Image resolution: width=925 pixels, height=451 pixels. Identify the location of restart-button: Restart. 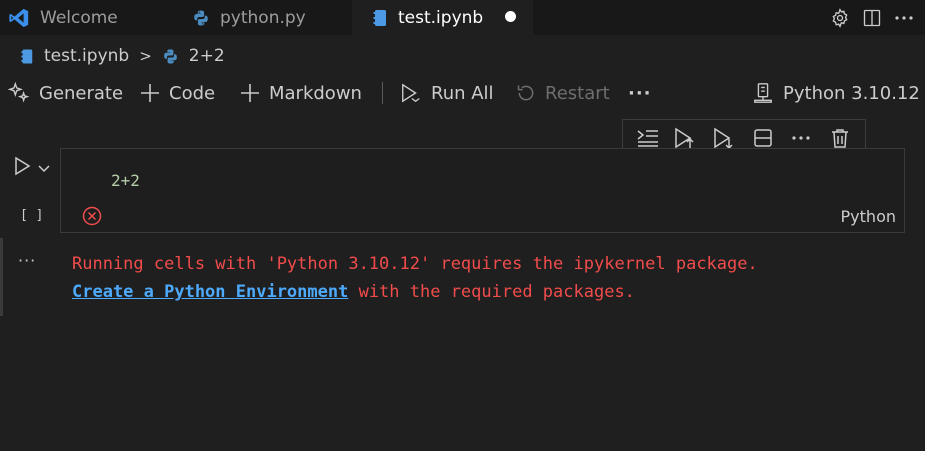
(563, 93).